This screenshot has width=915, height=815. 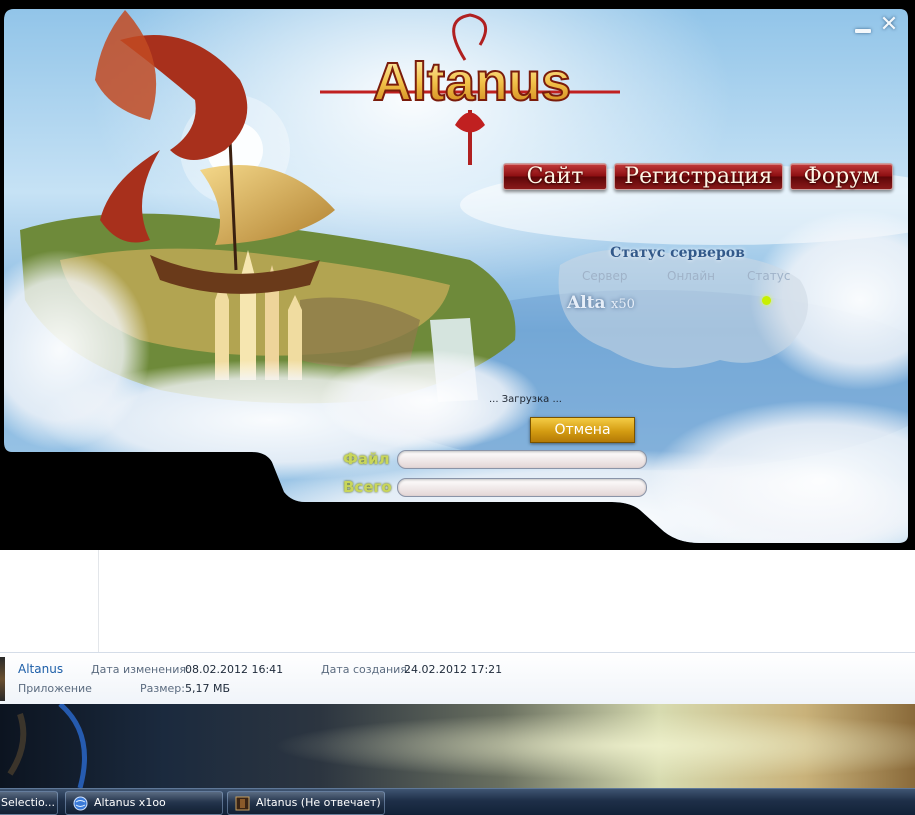 What do you see at coordinates (582, 430) in the screenshot?
I see `cancel-button: Отмена` at bounding box center [582, 430].